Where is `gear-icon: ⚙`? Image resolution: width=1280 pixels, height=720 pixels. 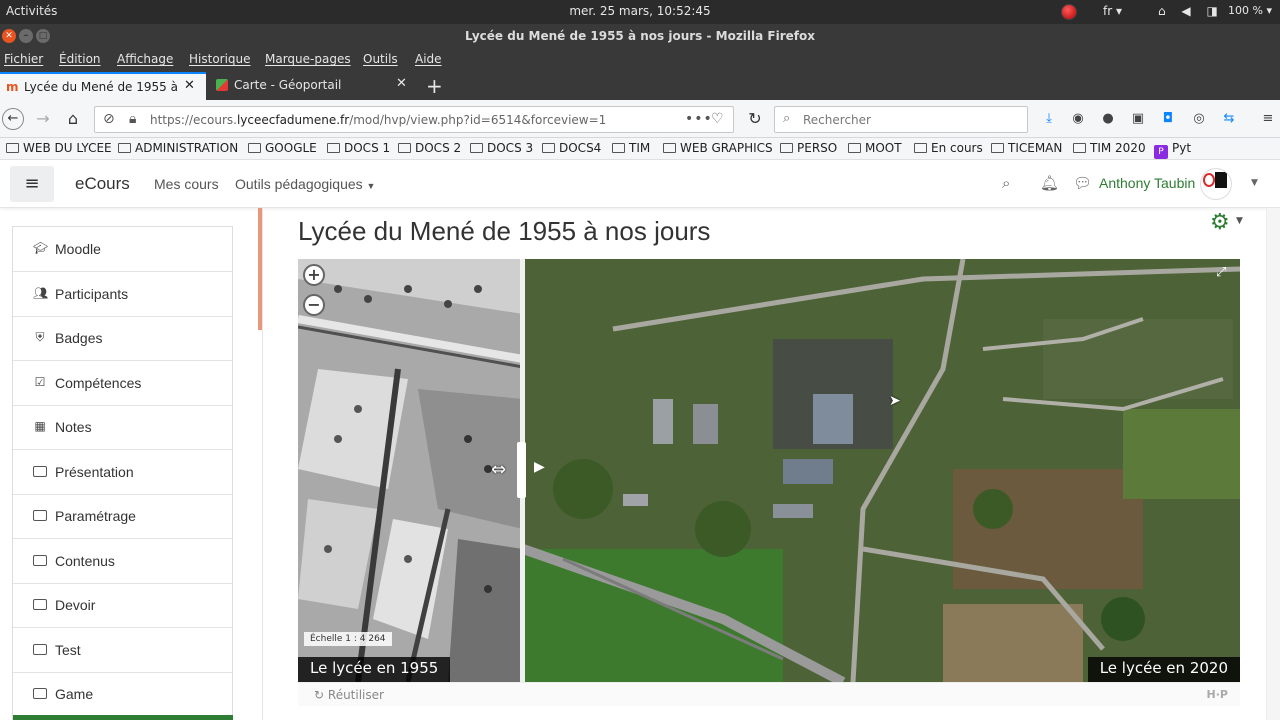 gear-icon: ⚙ is located at coordinates (1220, 222).